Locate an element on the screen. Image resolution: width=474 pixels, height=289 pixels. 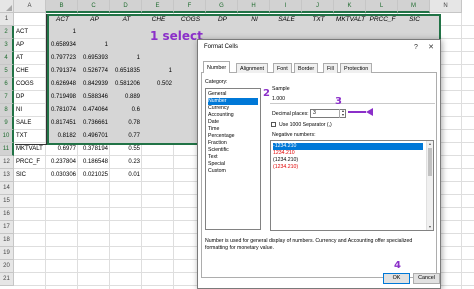
cancel-button: Cancel is located at coordinates (426, 278).